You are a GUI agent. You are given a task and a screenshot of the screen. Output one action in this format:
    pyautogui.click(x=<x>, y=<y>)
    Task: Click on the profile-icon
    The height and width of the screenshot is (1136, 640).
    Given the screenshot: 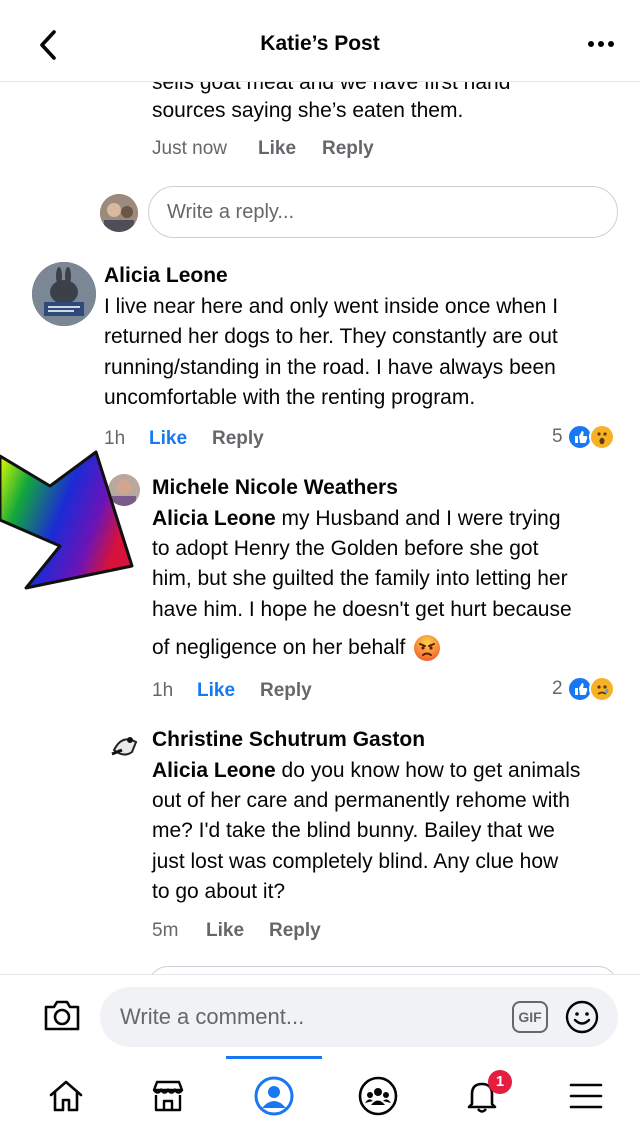 What is the action you would take?
    pyautogui.click(x=274, y=1096)
    